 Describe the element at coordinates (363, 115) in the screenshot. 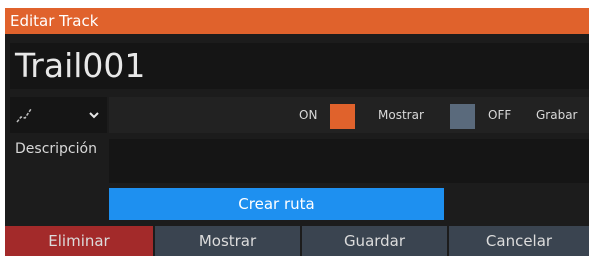

I see `show-toggle: ON Mostrar` at that location.